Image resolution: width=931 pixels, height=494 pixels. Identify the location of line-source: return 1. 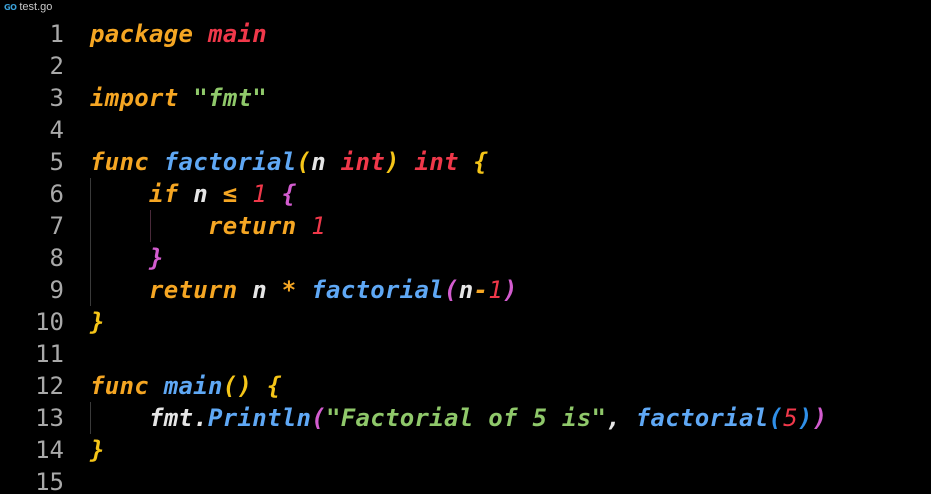
(208, 226).